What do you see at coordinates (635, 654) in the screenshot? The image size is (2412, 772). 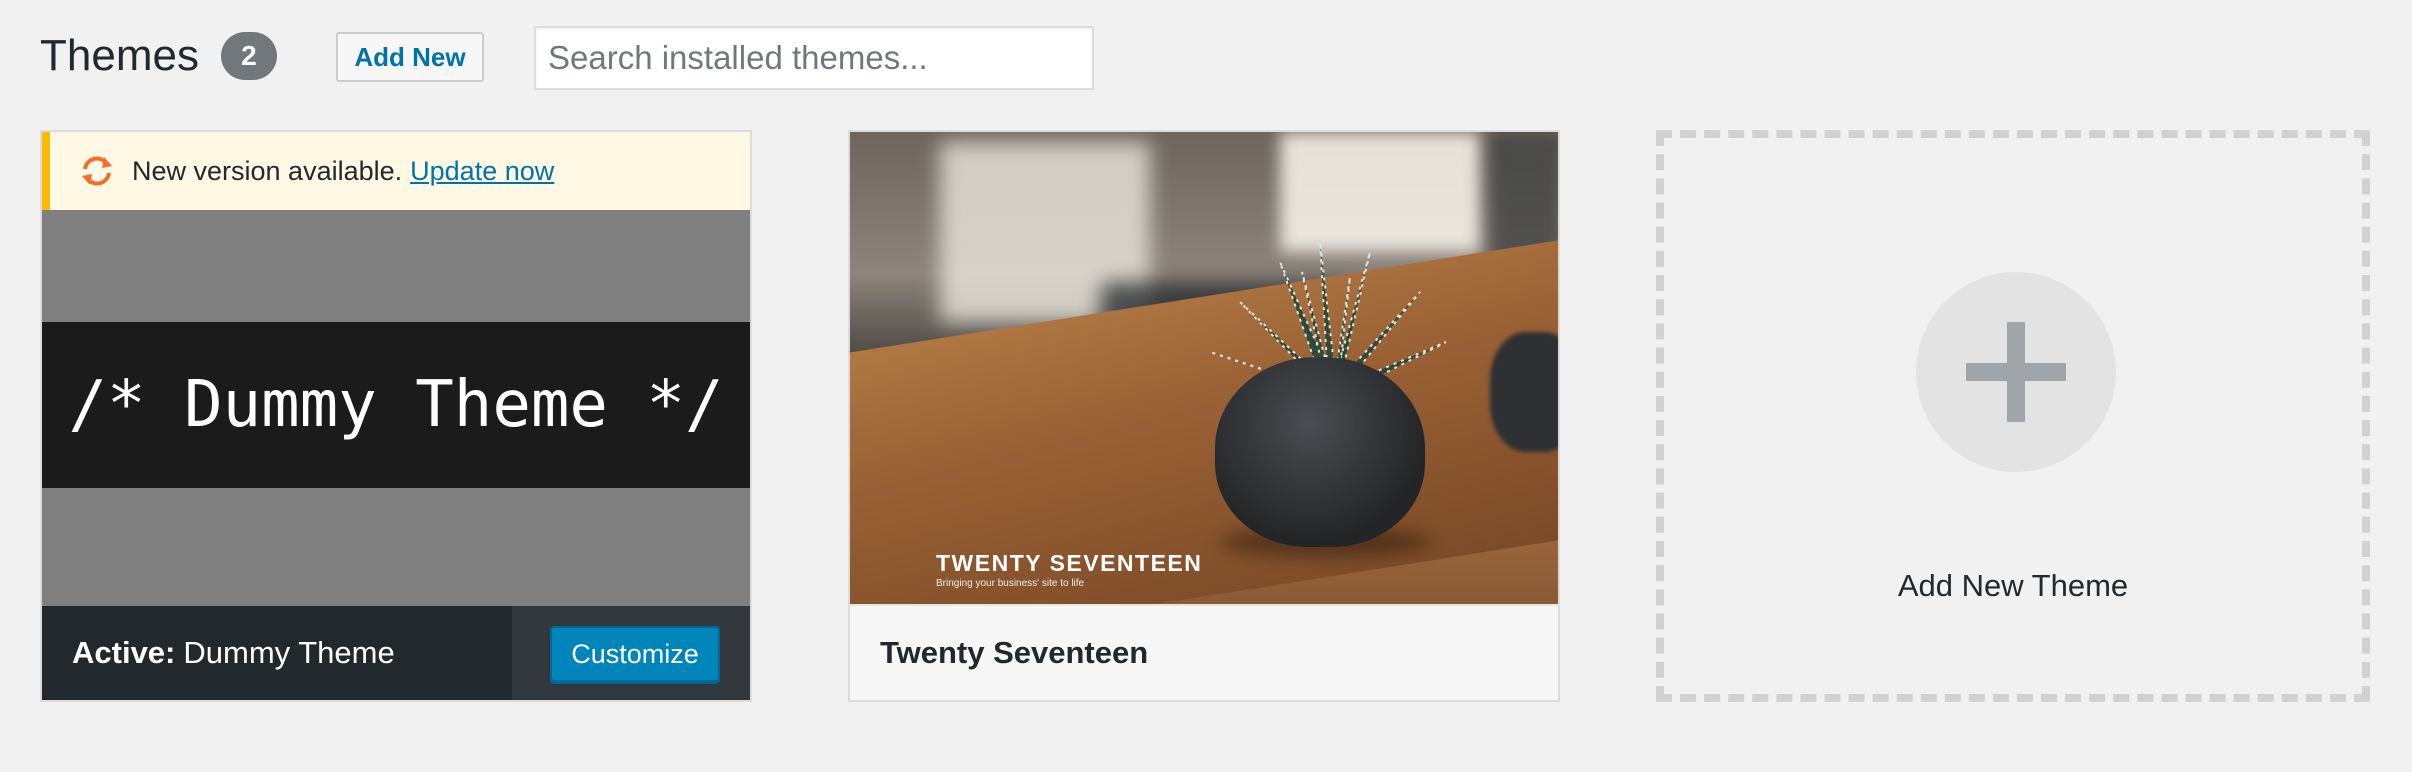 I see `customize-button: Customize` at bounding box center [635, 654].